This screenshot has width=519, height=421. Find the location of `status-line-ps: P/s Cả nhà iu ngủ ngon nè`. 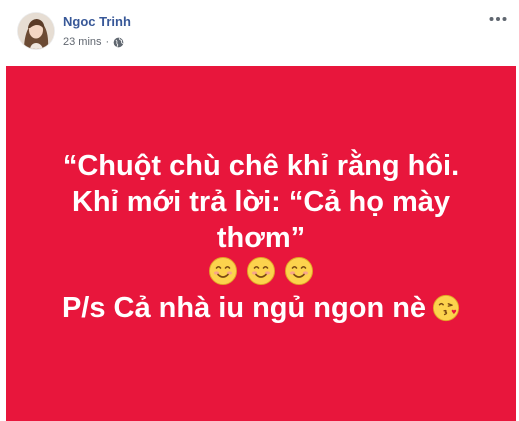

status-line-ps: P/s Cả nhà iu ngủ ngon nè is located at coordinates (261, 308).